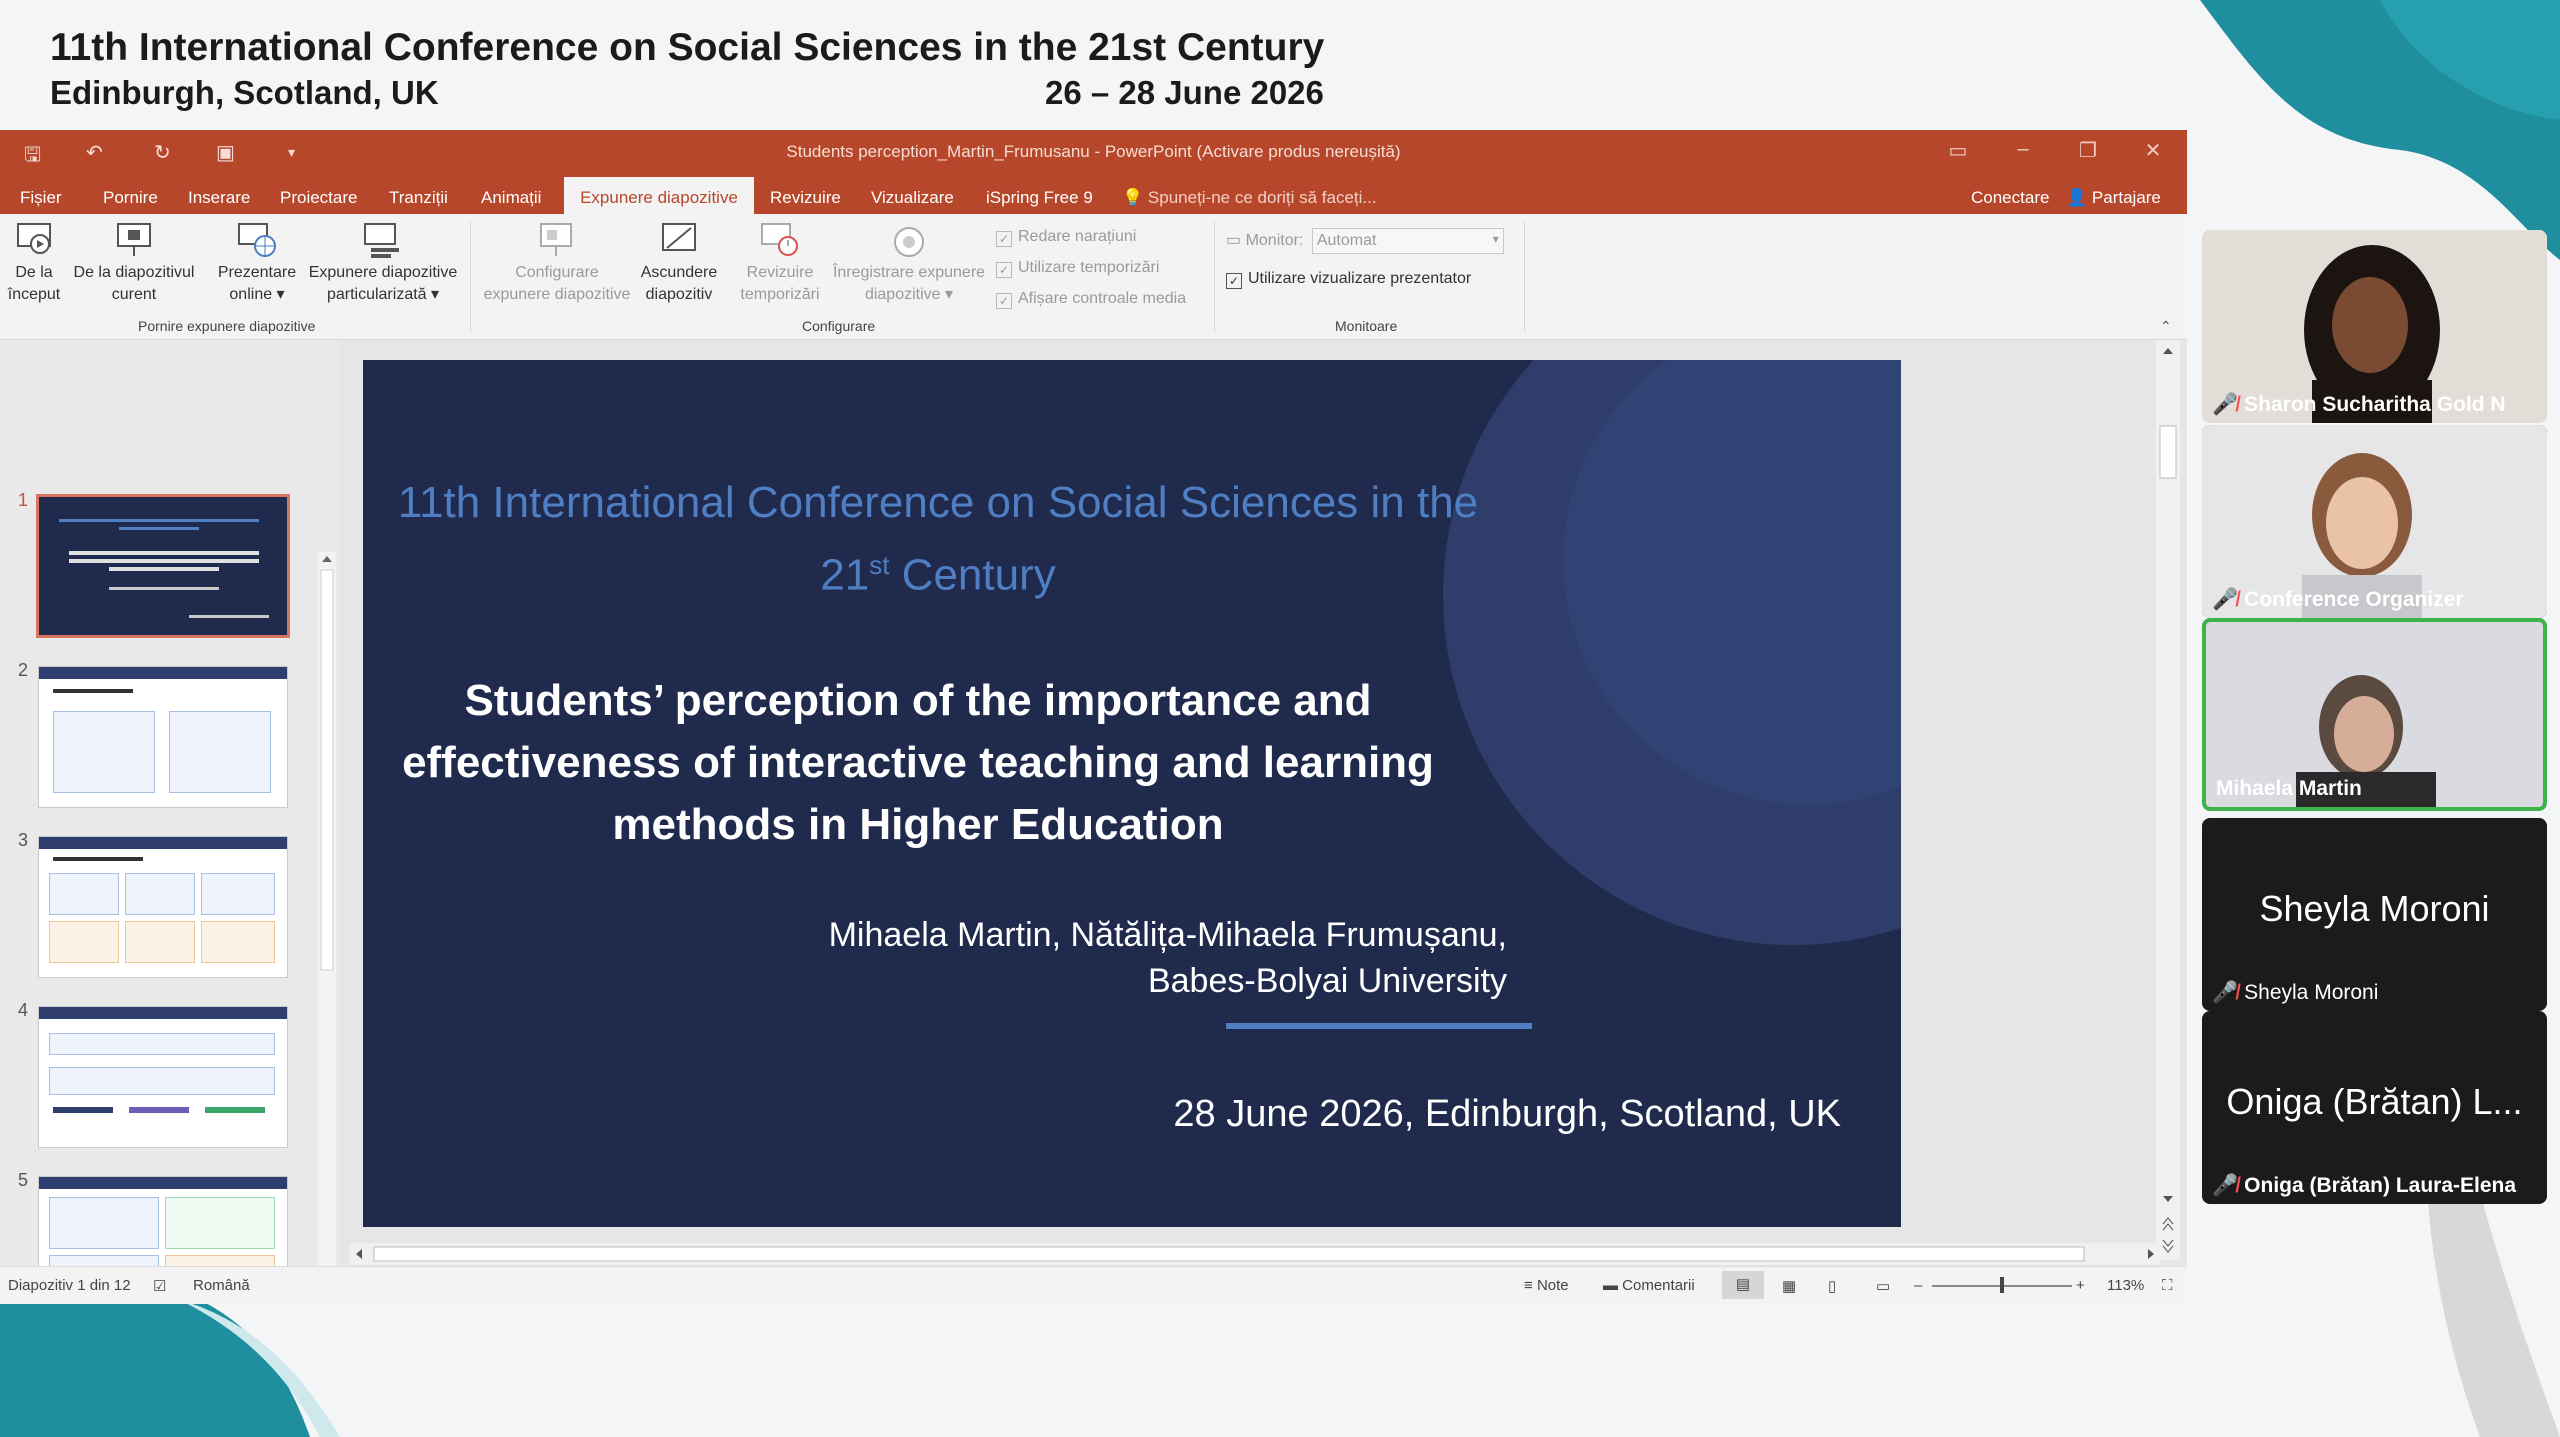 The width and height of the screenshot is (2560, 1437). I want to click on ribbon-display-options-icon: ▭, so click(1958, 150).